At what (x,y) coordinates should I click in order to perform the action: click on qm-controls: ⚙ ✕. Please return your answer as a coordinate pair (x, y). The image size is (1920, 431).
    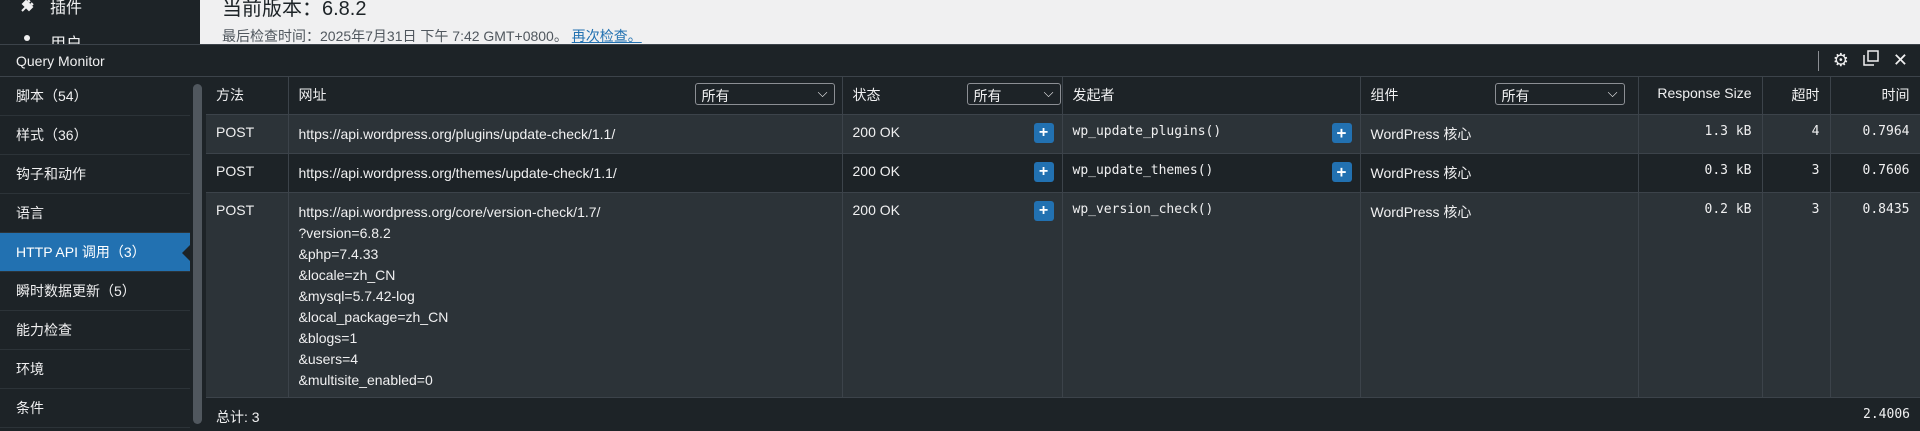
    Looking at the image, I should click on (1862, 60).